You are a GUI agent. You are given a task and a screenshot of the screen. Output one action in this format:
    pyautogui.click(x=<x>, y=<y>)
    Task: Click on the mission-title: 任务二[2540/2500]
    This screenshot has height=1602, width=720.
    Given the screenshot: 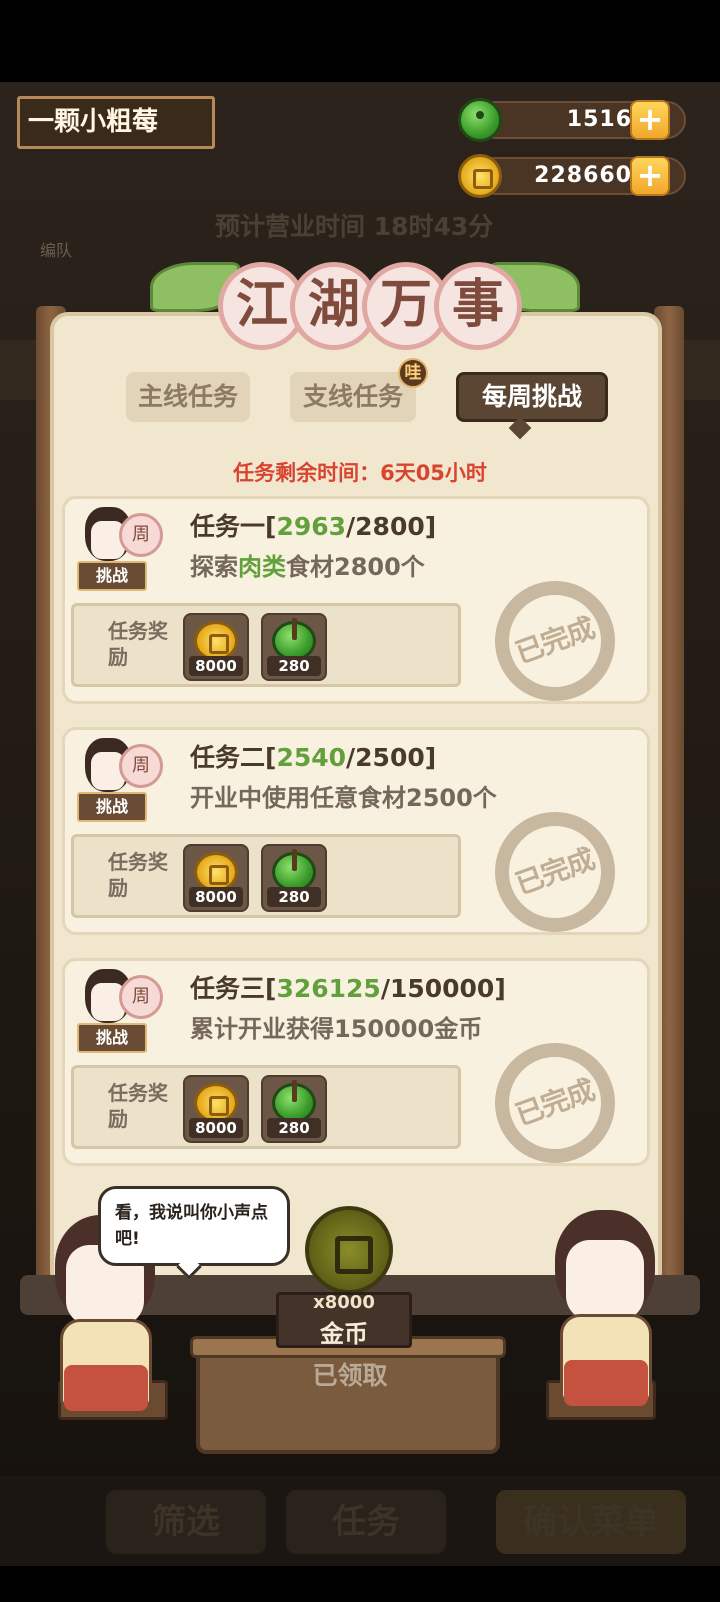 What is the action you would take?
    pyautogui.click(x=313, y=757)
    